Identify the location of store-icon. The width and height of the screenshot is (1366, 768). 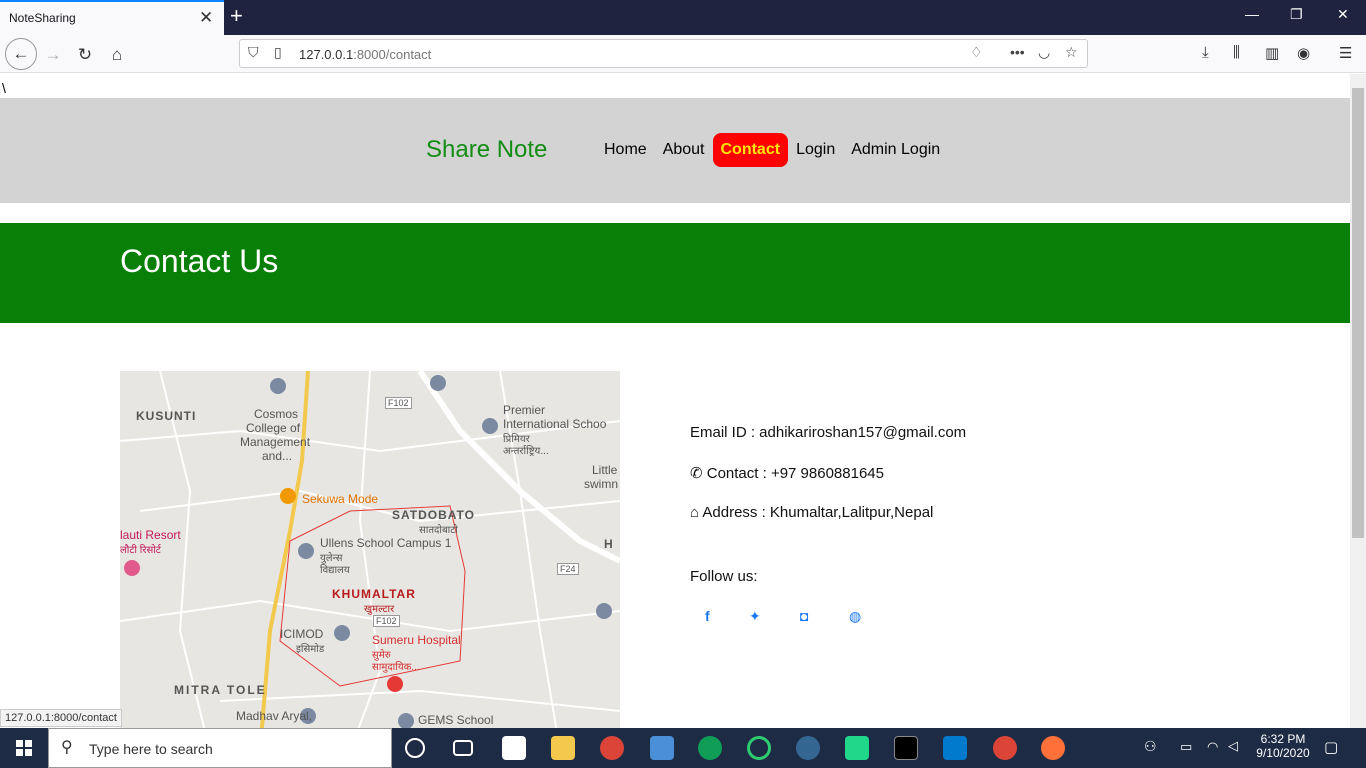
(514, 748).